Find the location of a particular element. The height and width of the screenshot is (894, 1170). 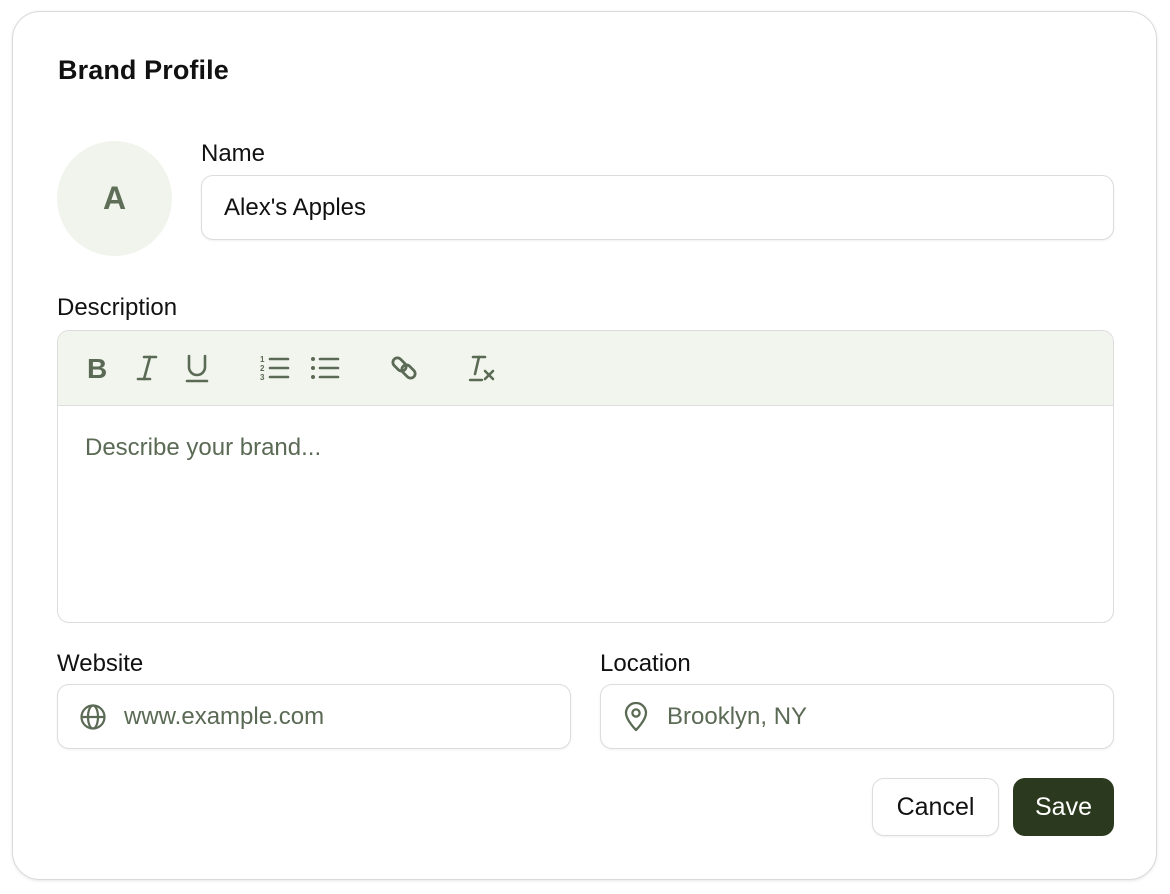

website-label: Website is located at coordinates (100, 663).